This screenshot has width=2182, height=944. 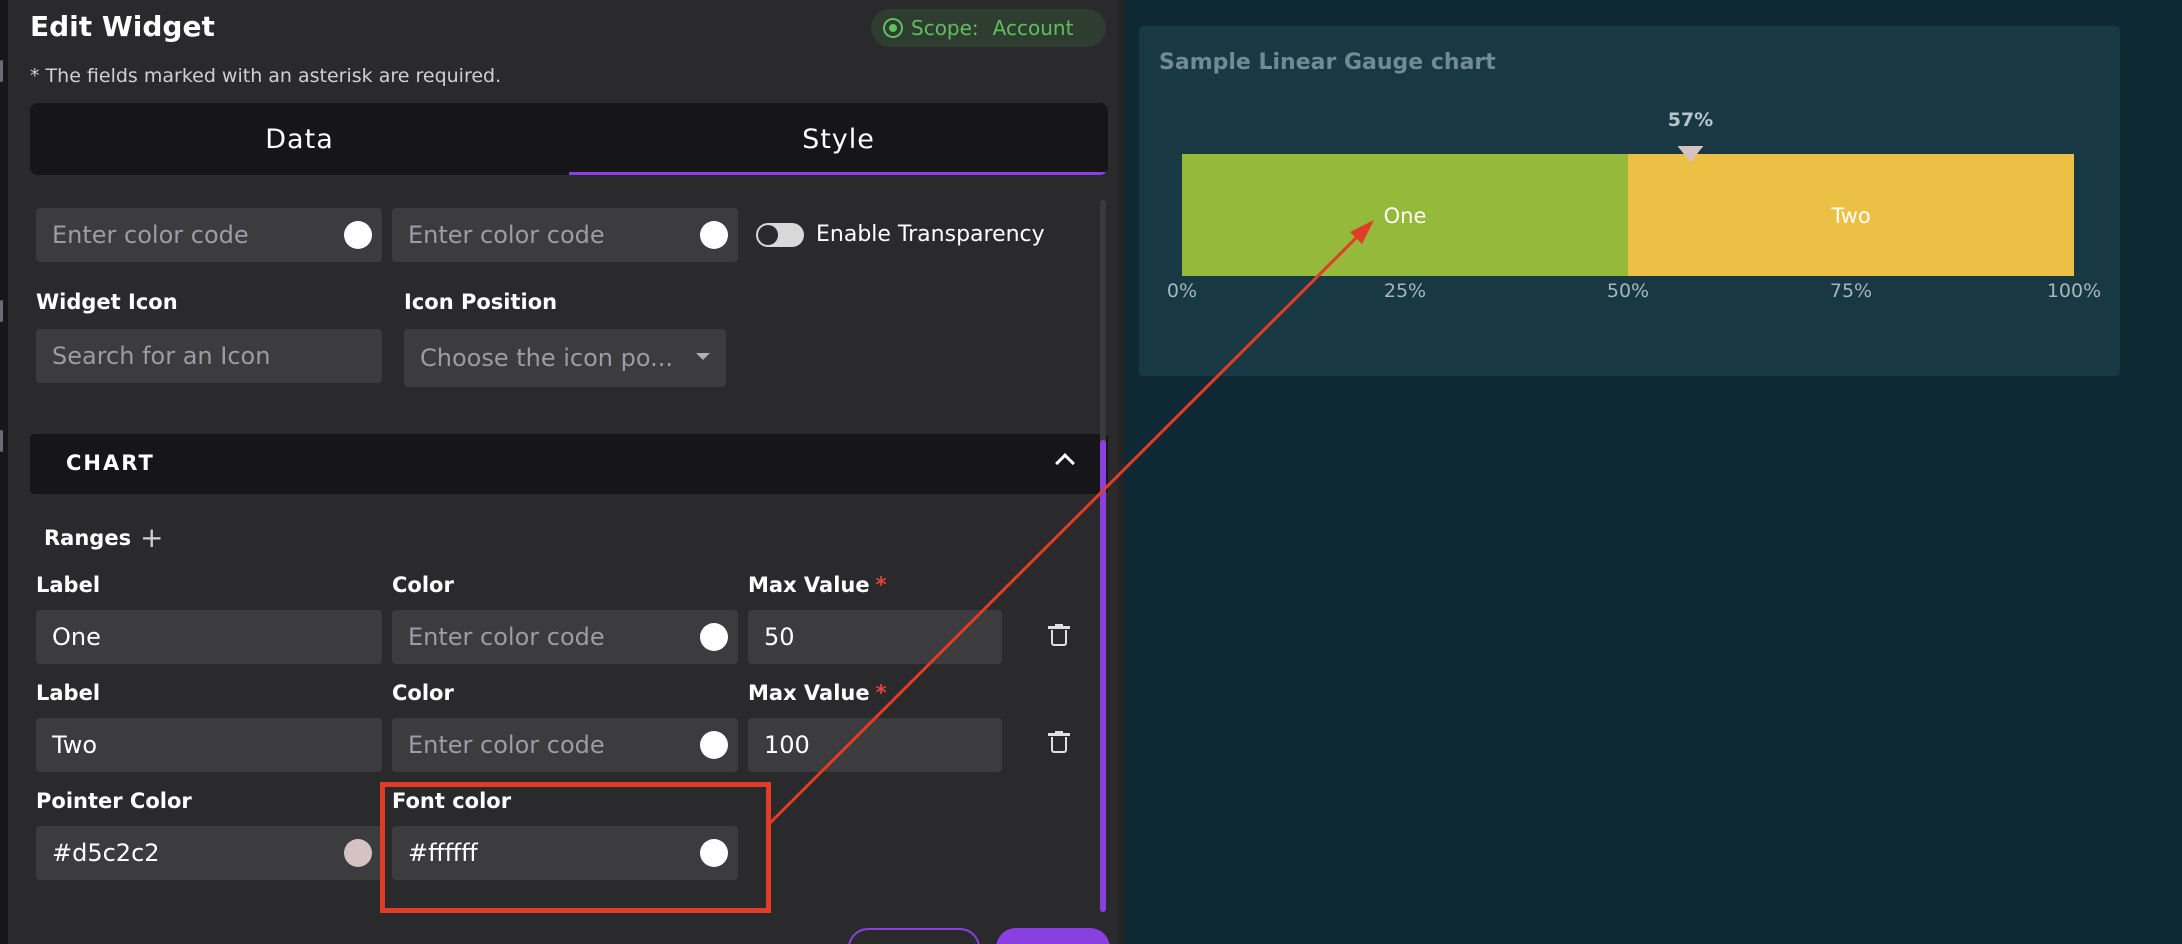 I want to click on background-color-input: Enter color code, so click(x=209, y=235).